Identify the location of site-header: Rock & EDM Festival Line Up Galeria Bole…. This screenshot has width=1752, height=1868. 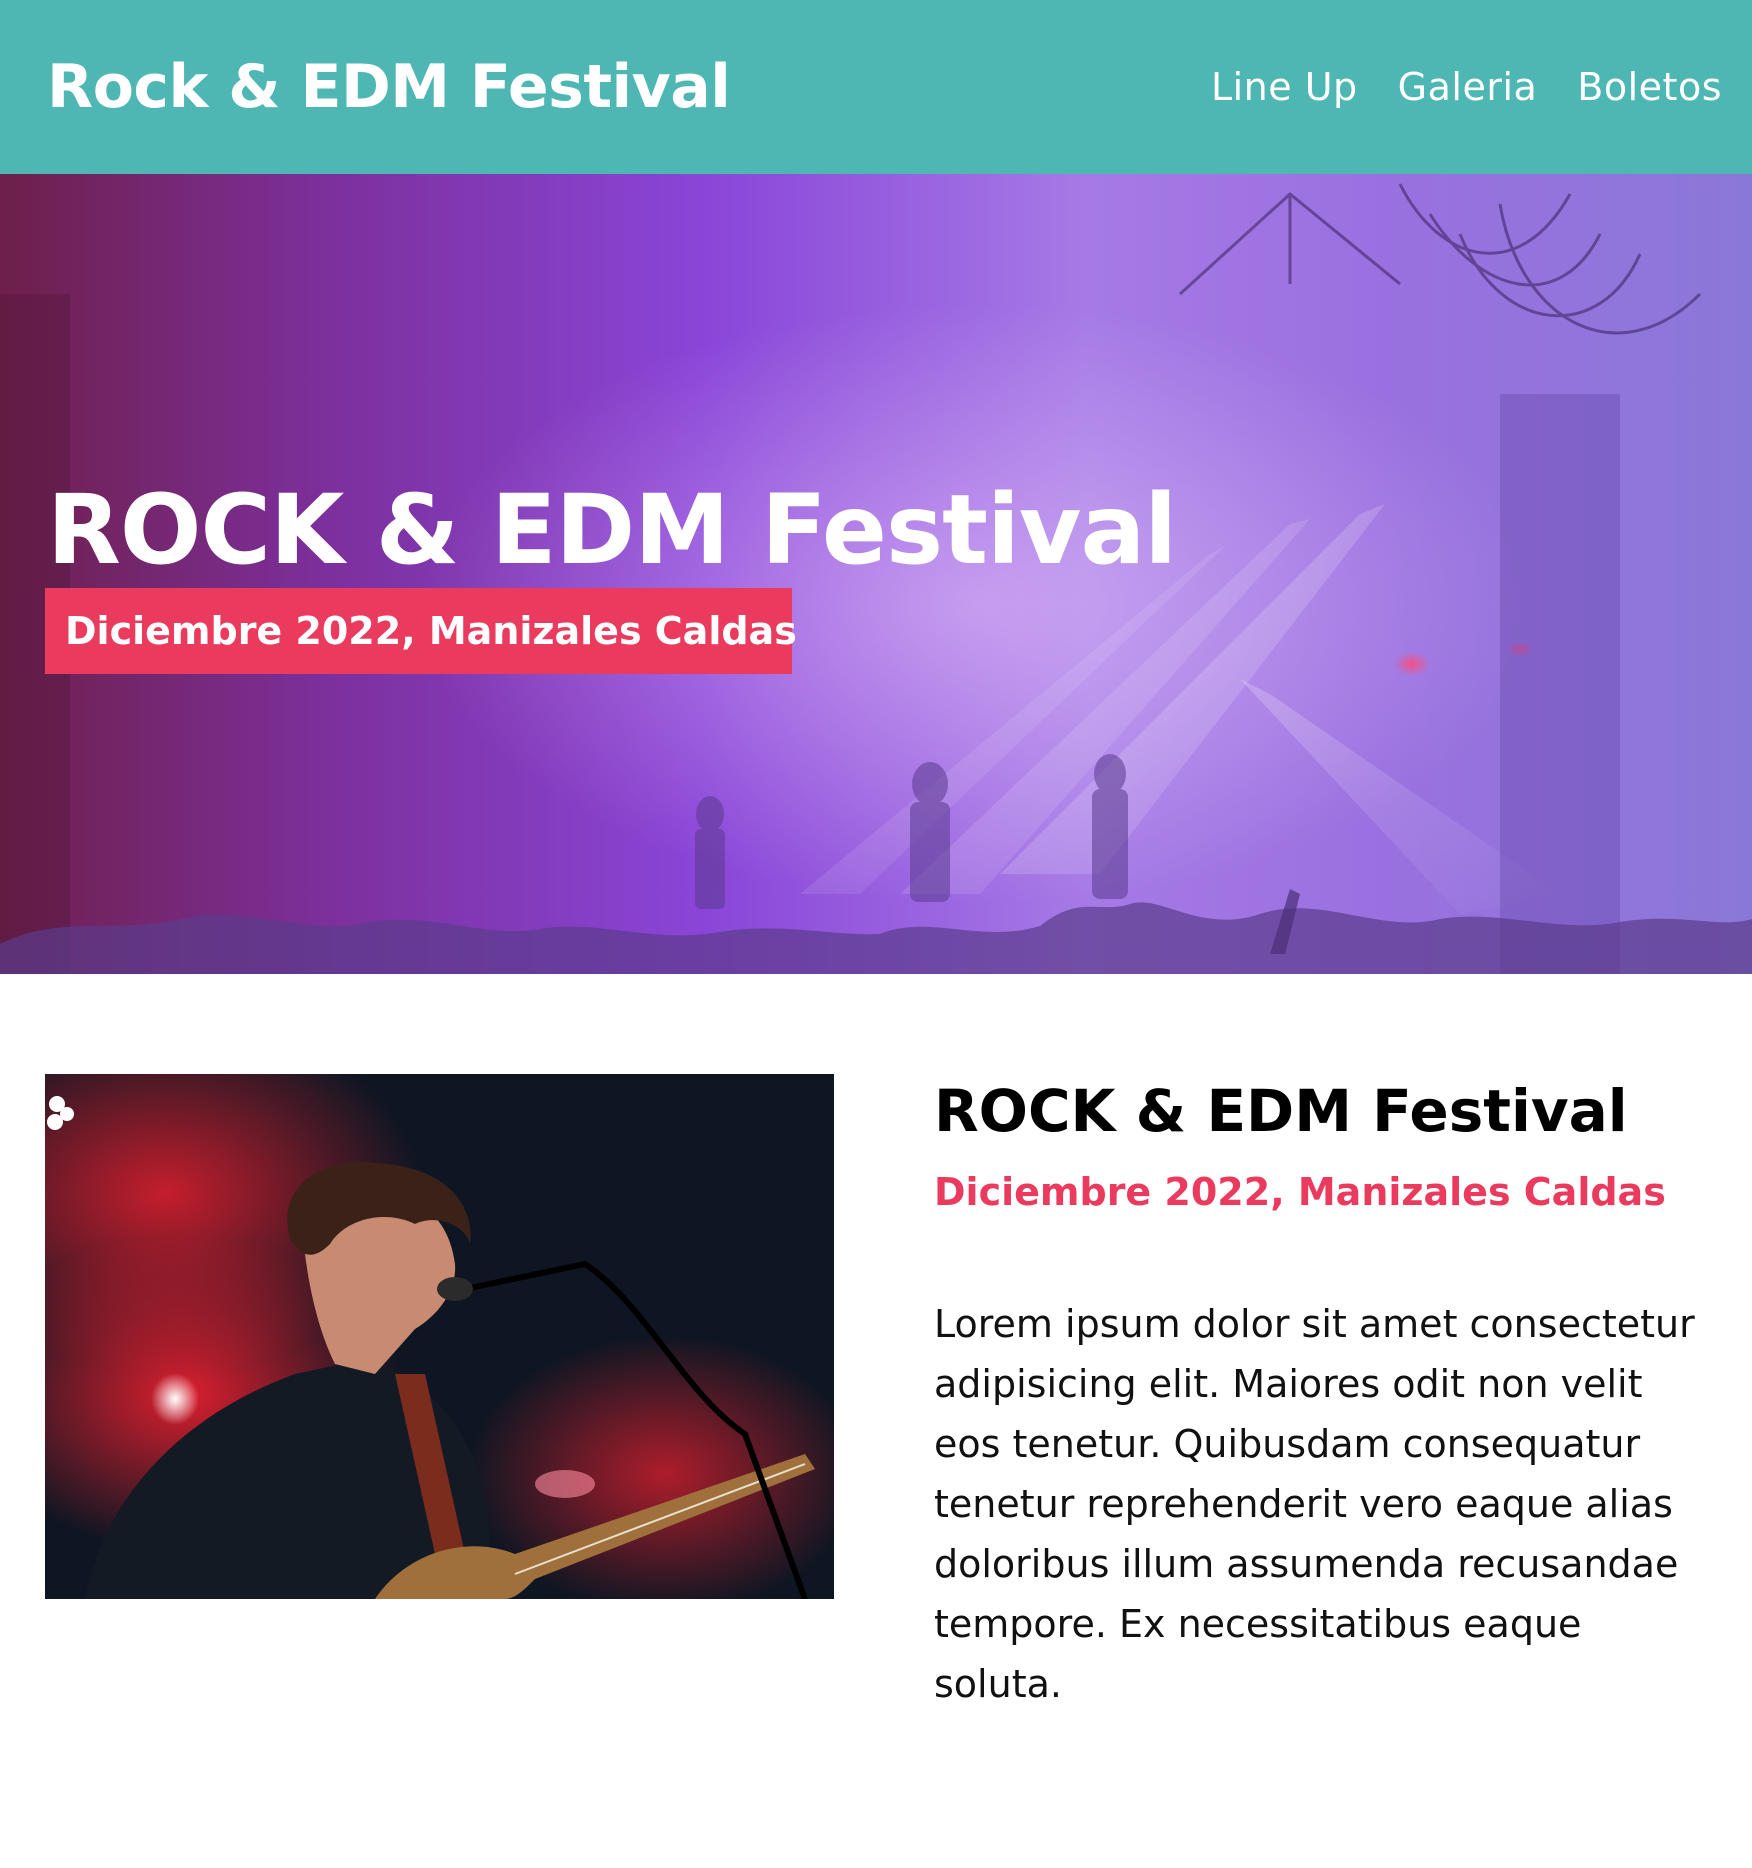
(876, 87).